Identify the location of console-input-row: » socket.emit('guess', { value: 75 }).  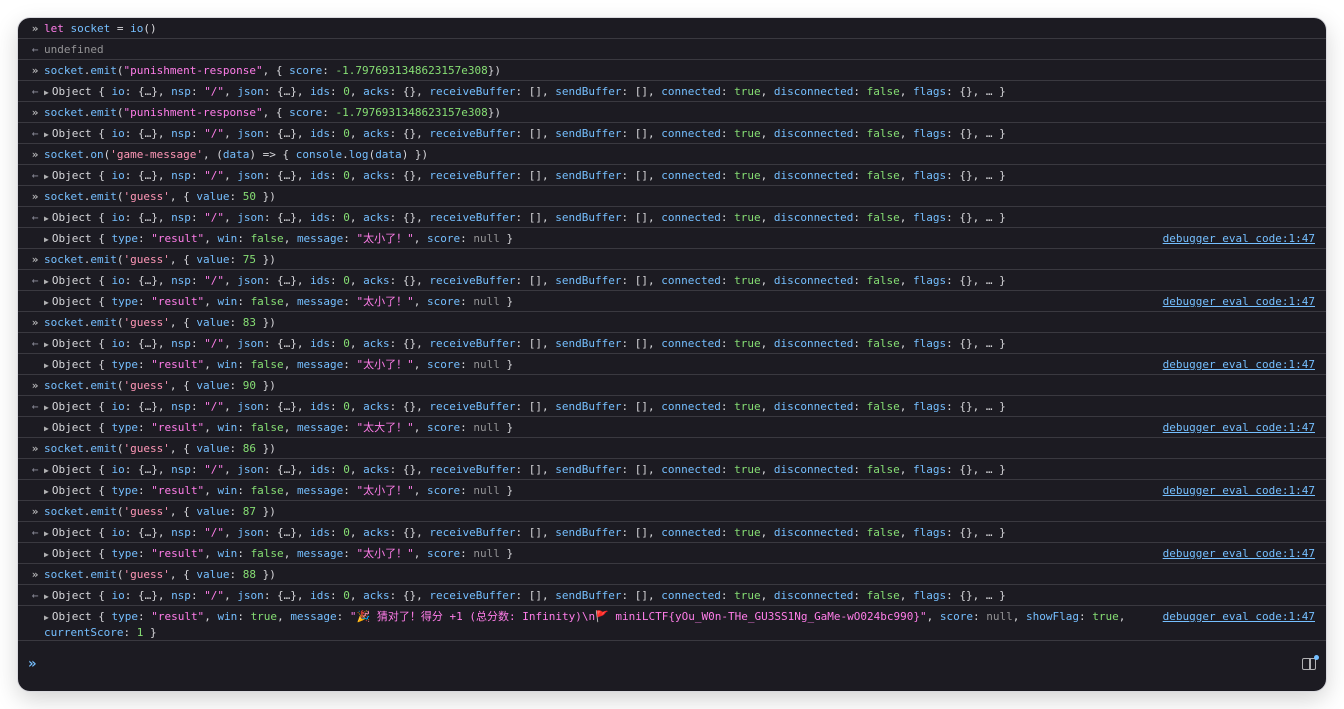
(672, 259).